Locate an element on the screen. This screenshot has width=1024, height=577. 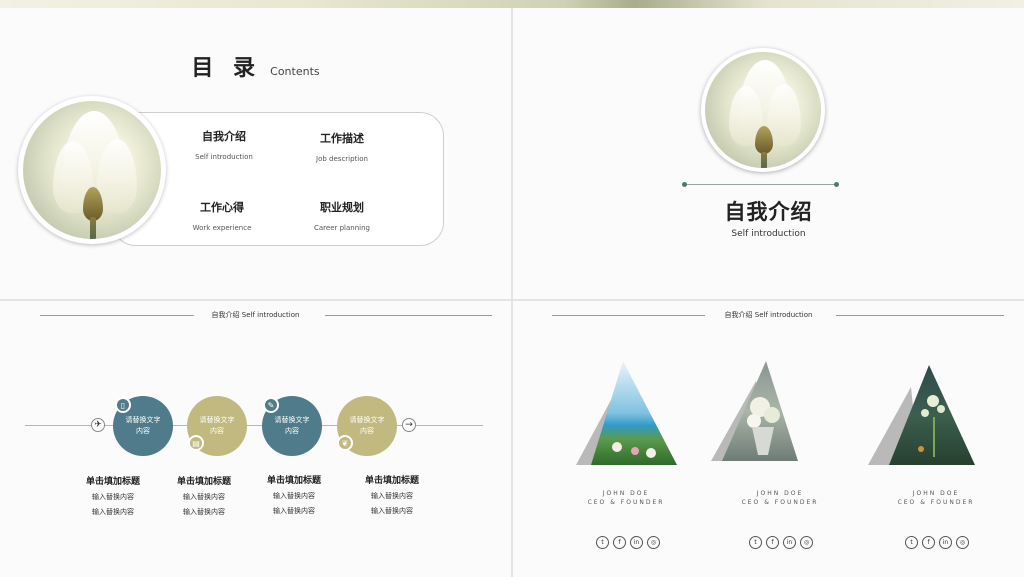
section-photo-frame is located at coordinates (763, 110).